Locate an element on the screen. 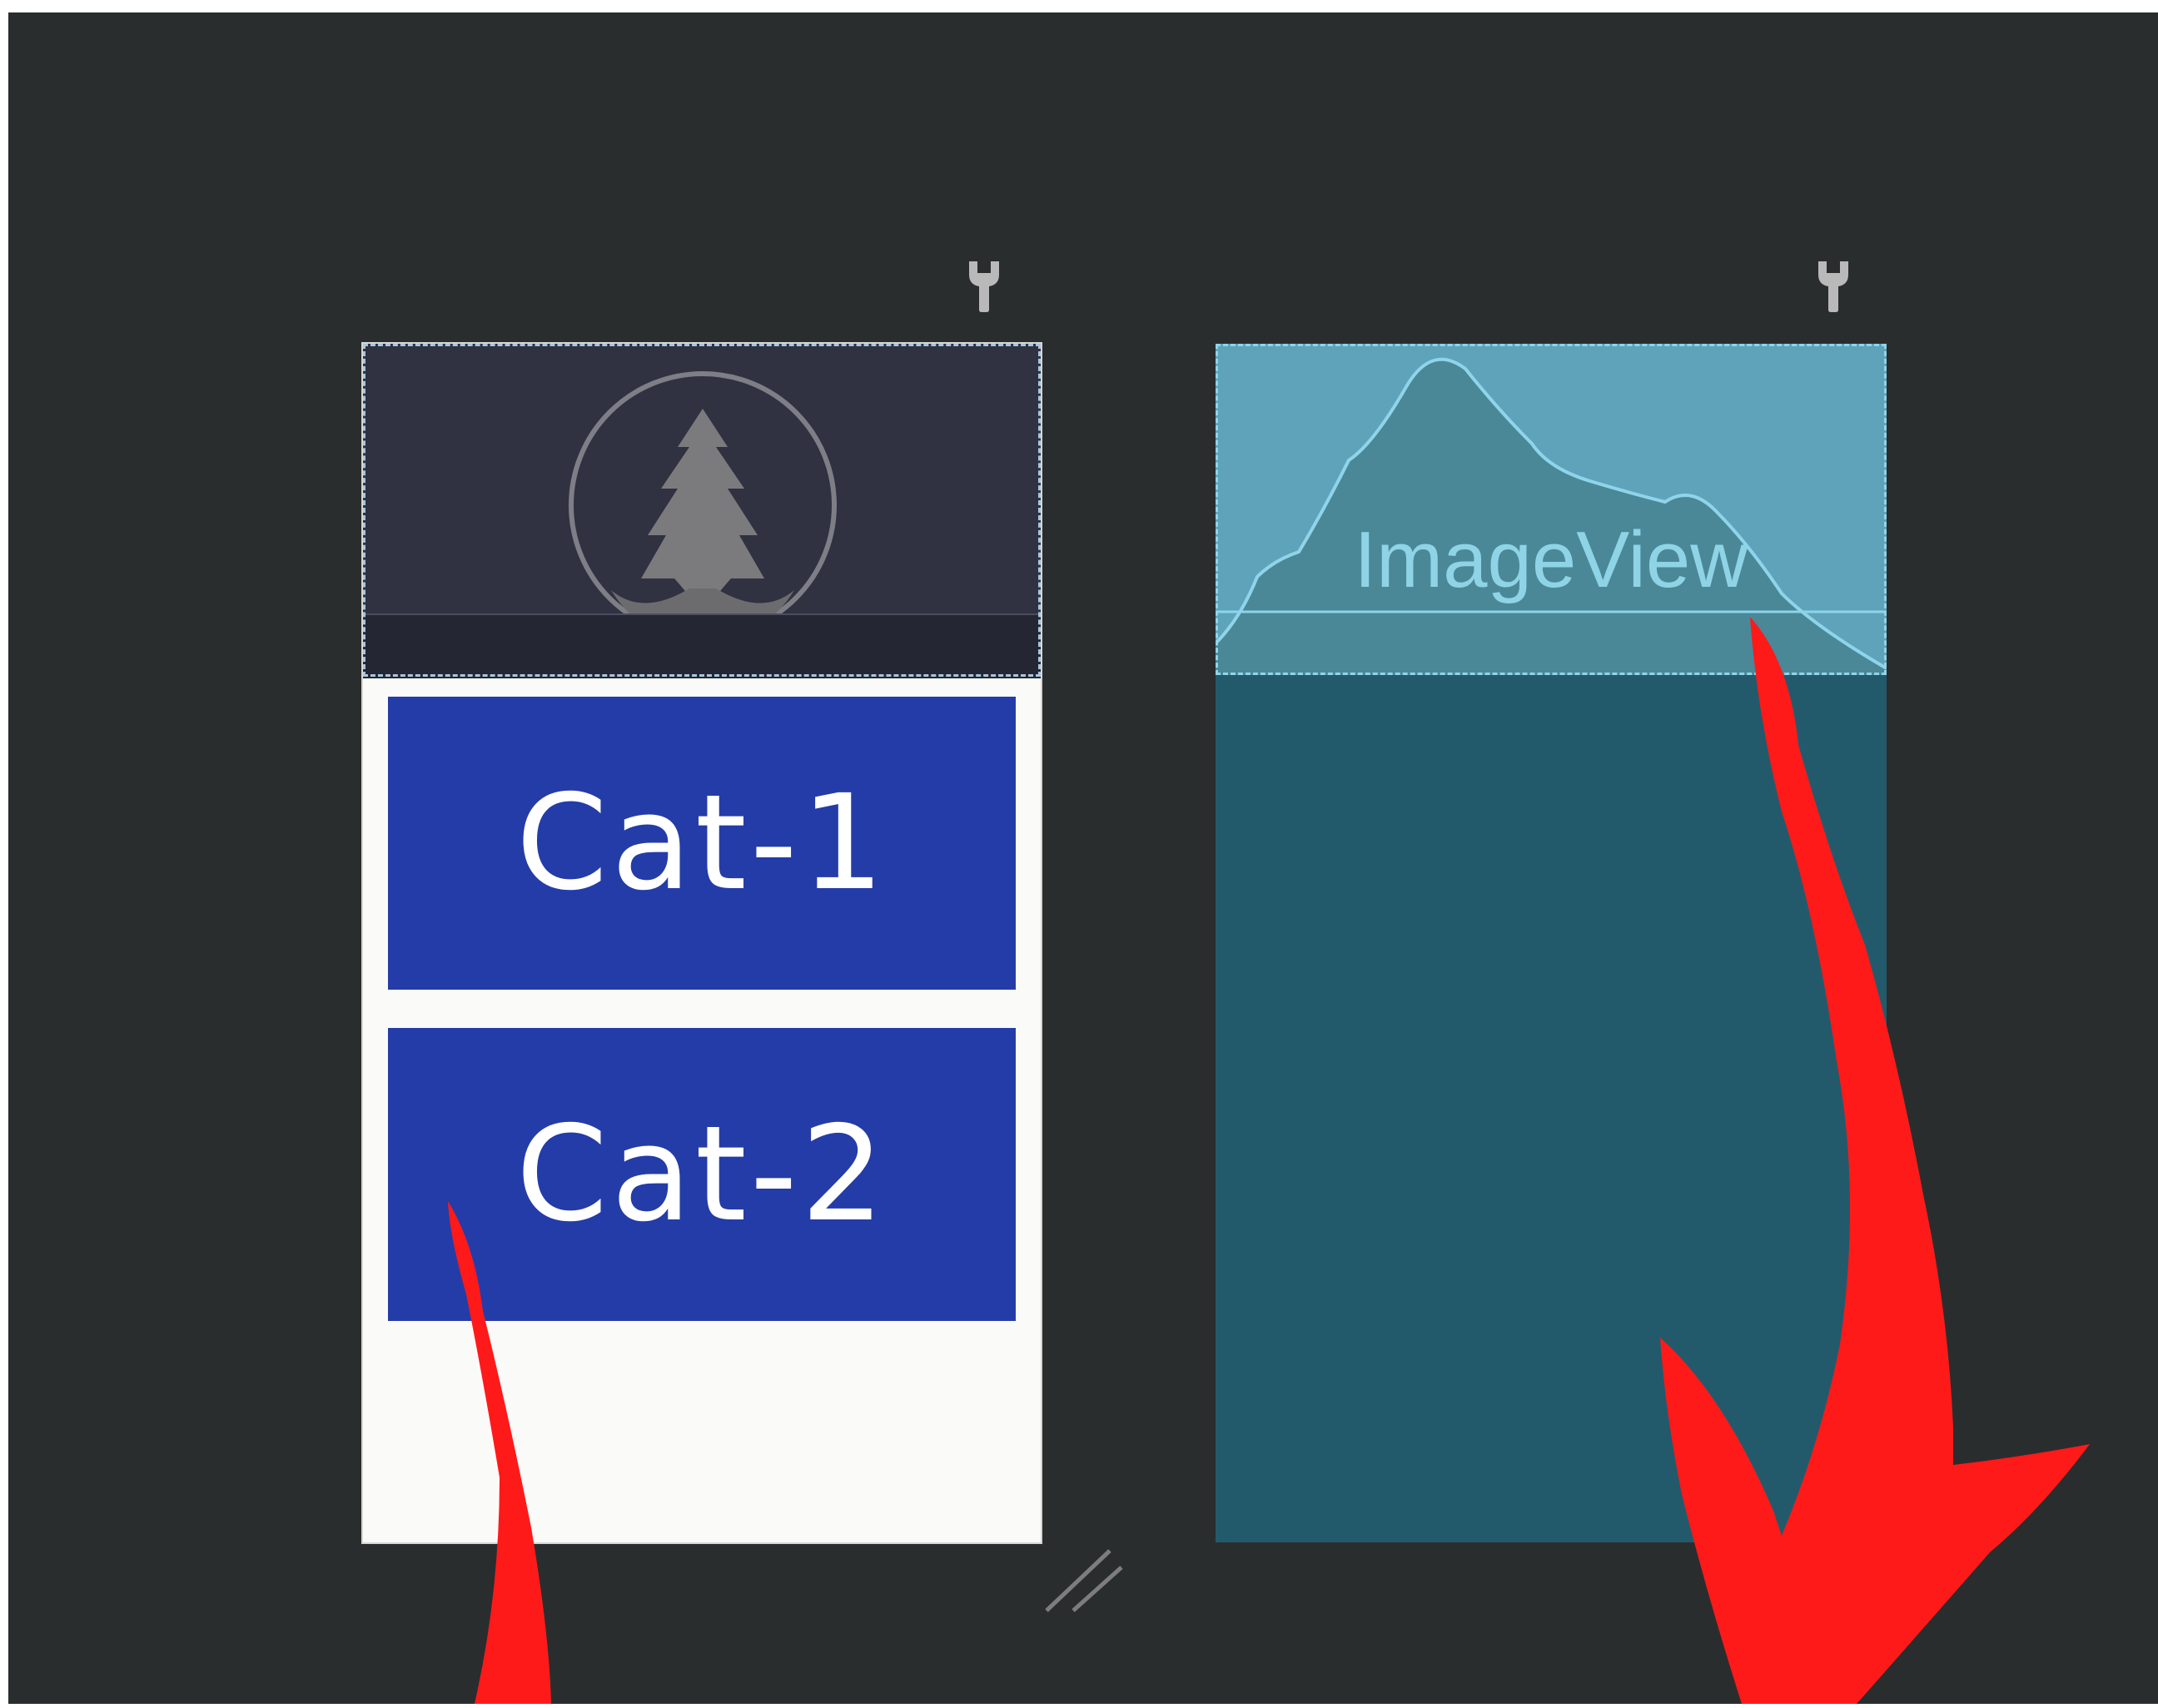 This screenshot has width=2158, height=1708. category-card-1: Cat-1 is located at coordinates (702, 843).